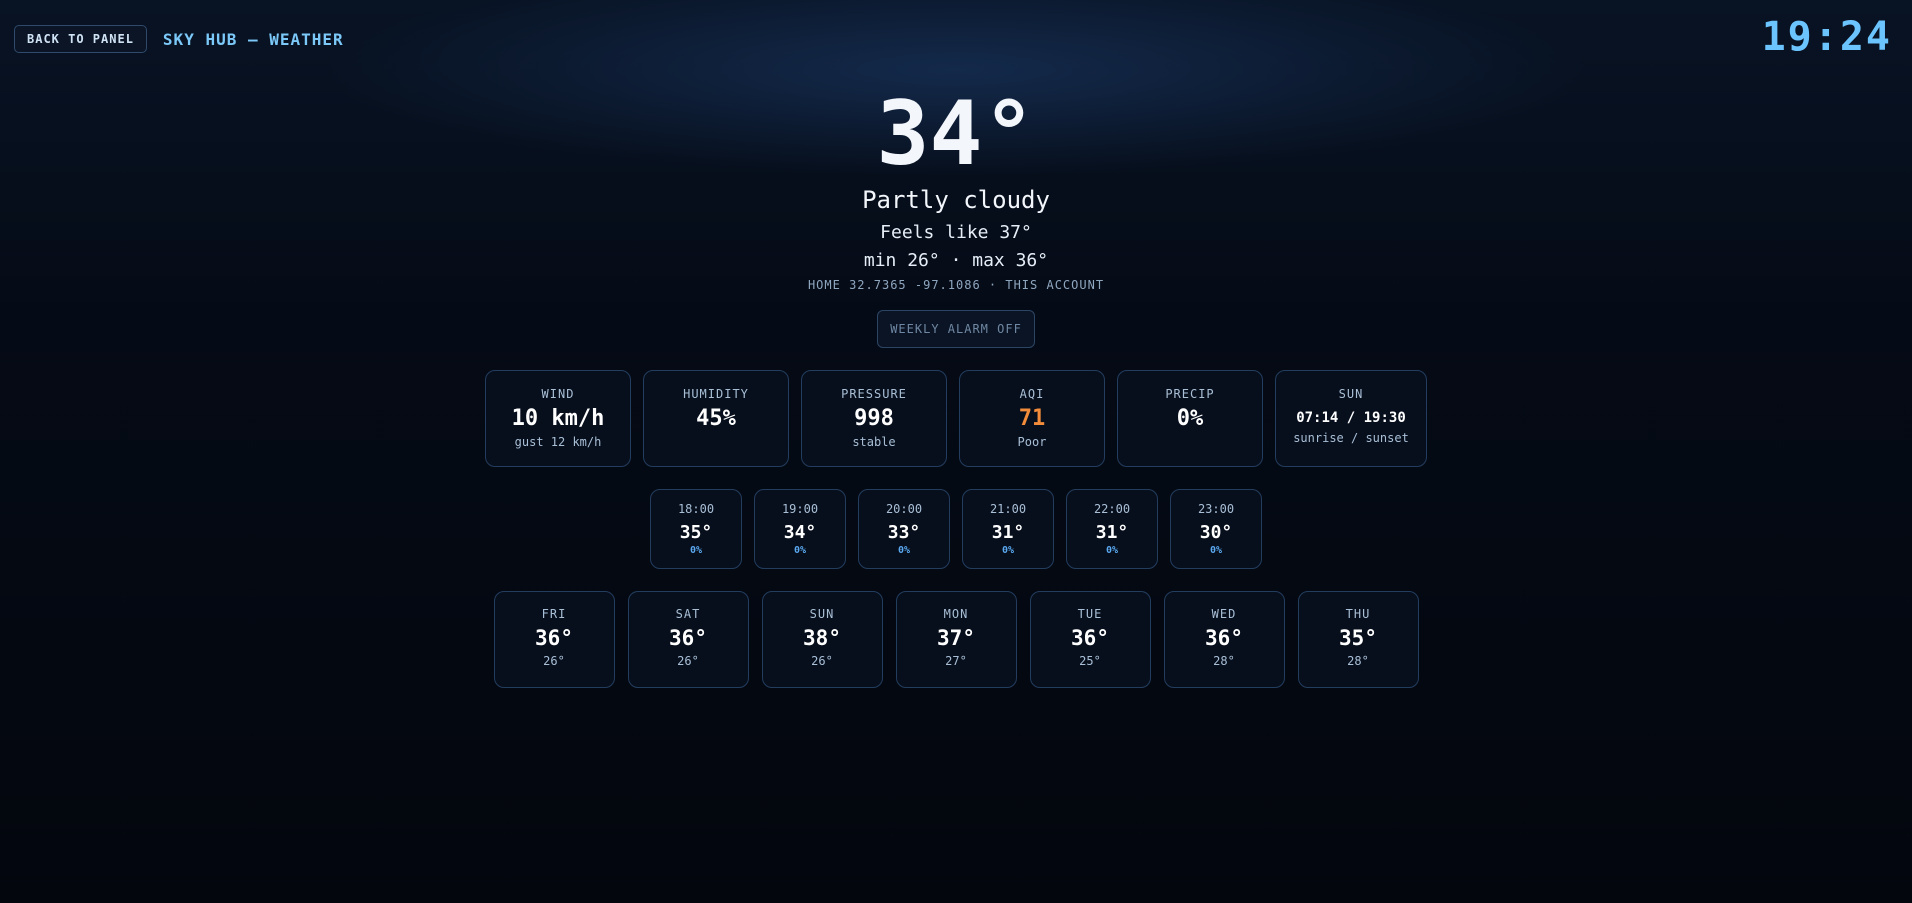 Image resolution: width=1912 pixels, height=903 pixels. I want to click on daily-card: THU 35° 28°, so click(1358, 639).